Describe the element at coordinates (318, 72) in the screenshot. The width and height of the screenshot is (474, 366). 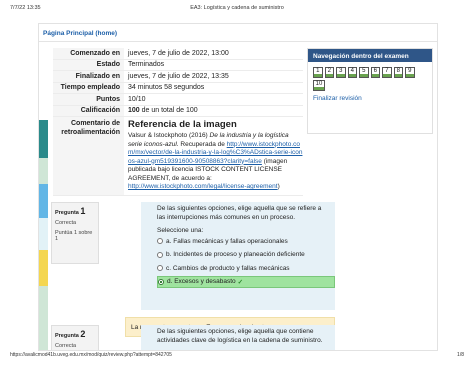
I see `question-nav-button: 1` at that location.